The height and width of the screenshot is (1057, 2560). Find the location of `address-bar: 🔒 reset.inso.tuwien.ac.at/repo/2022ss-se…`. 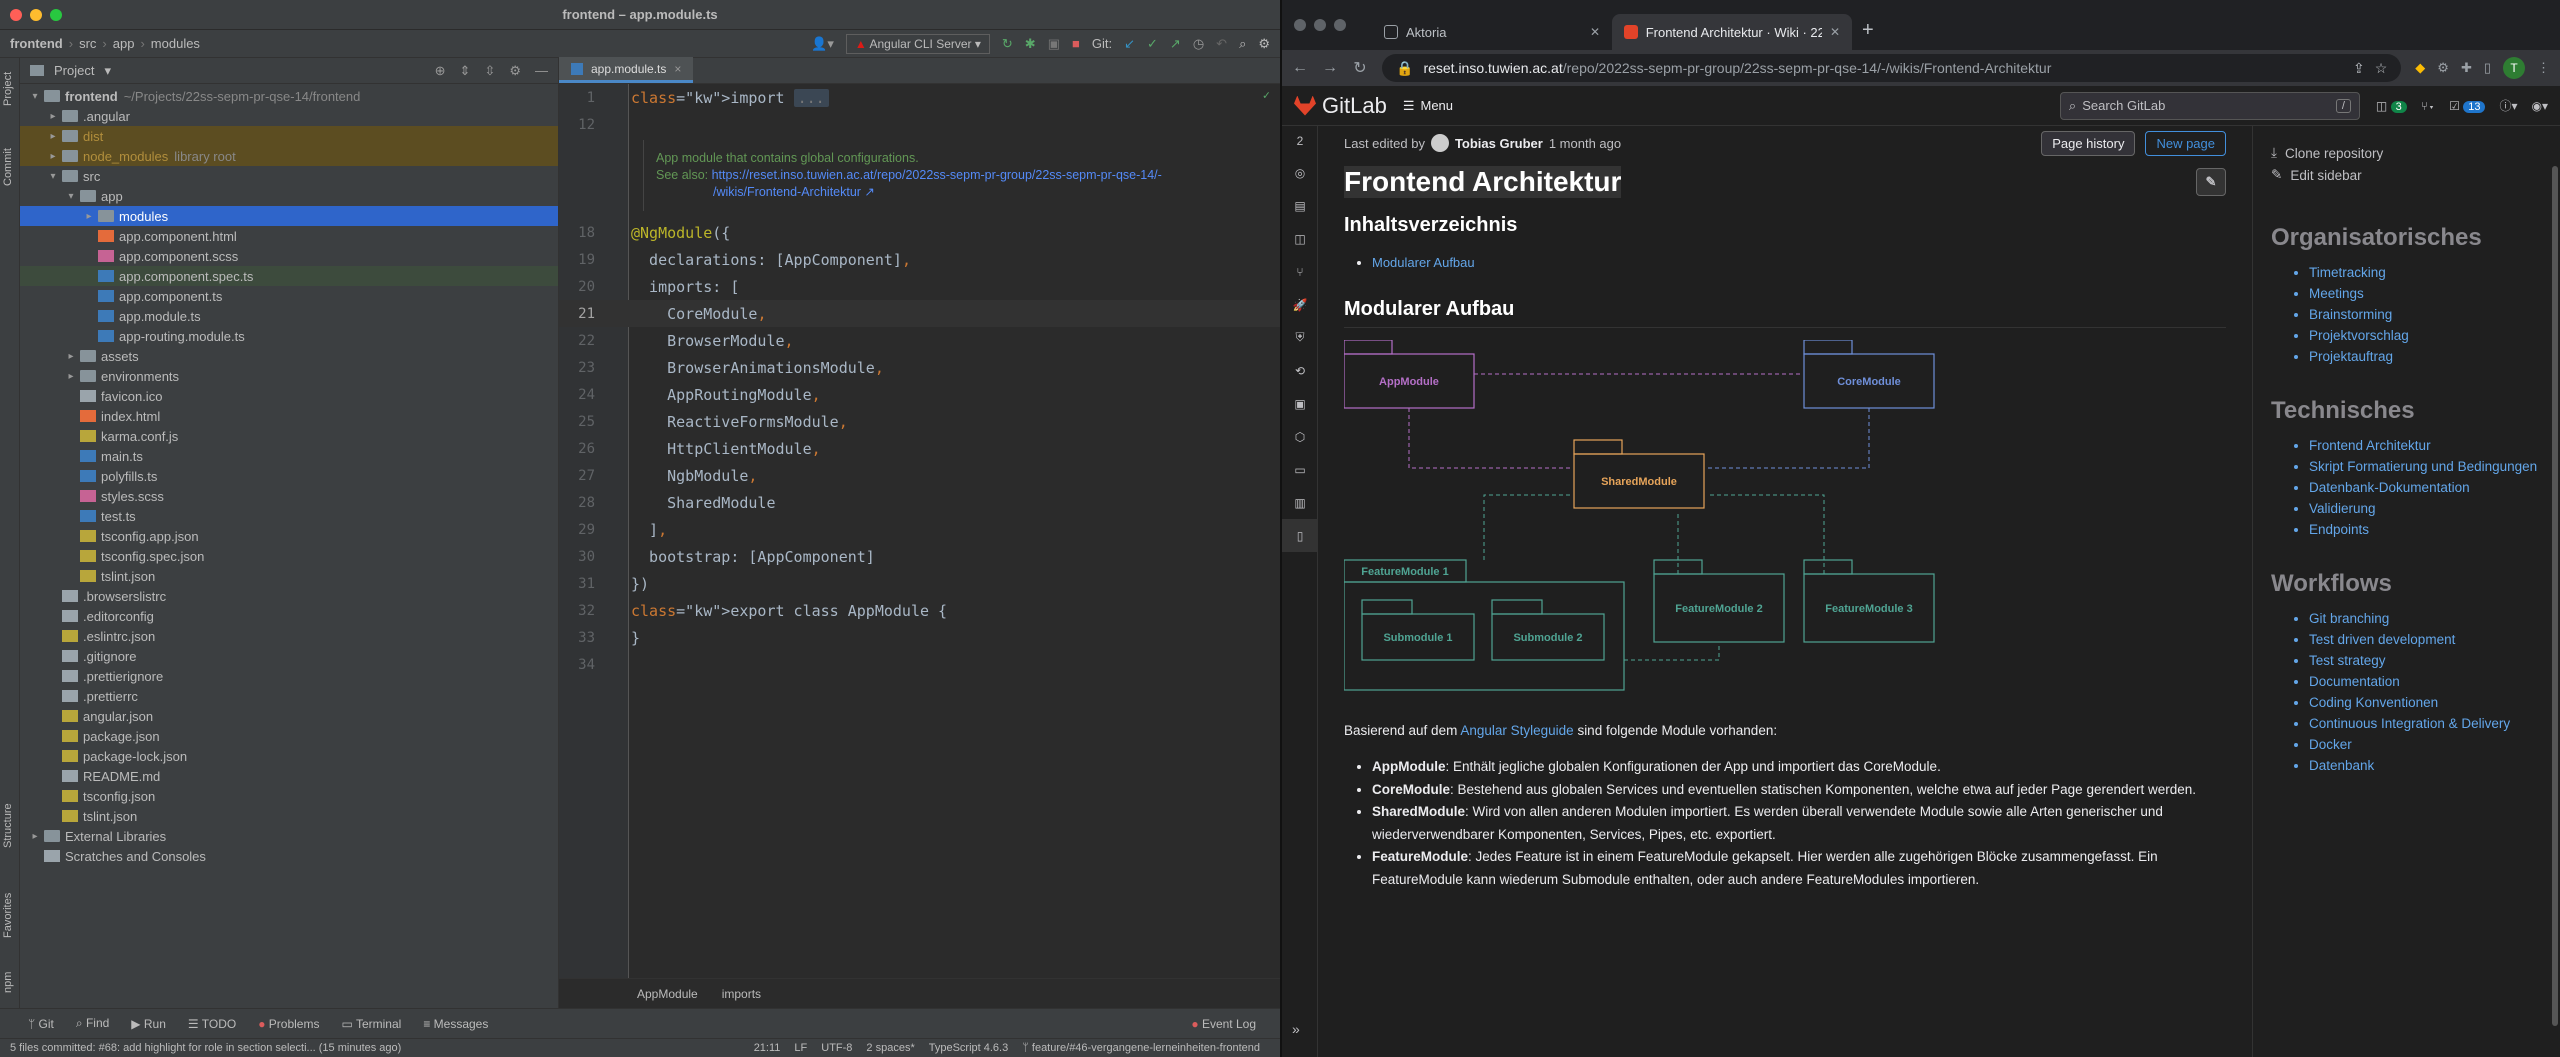

address-bar: 🔒 reset.inso.tuwien.ac.at/repo/2022ss-se… is located at coordinates (1892, 68).